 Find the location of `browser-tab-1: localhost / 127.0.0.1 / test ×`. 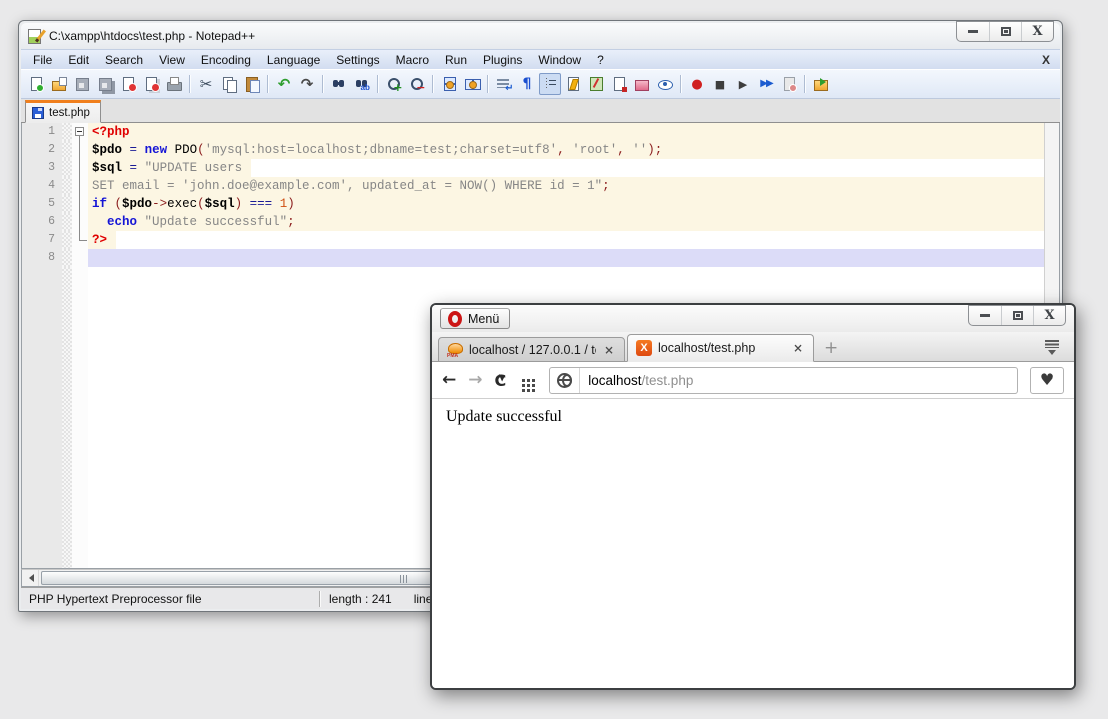

browser-tab-1: localhost / 127.0.0.1 / test × is located at coordinates (531, 349).